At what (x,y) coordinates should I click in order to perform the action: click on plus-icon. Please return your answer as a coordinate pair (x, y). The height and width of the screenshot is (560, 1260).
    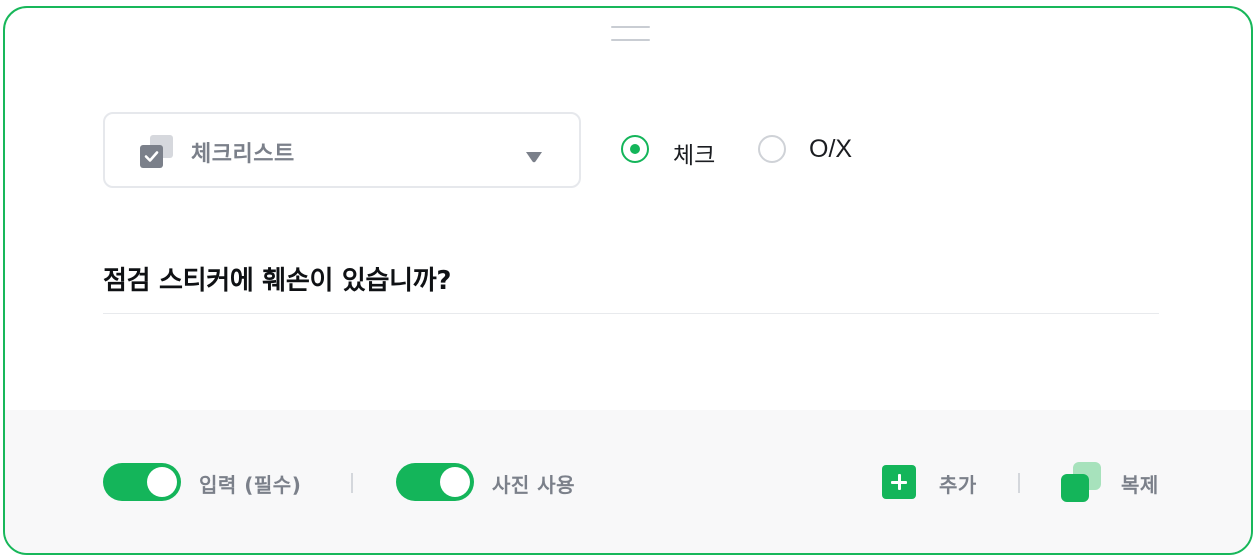
    Looking at the image, I should click on (899, 482).